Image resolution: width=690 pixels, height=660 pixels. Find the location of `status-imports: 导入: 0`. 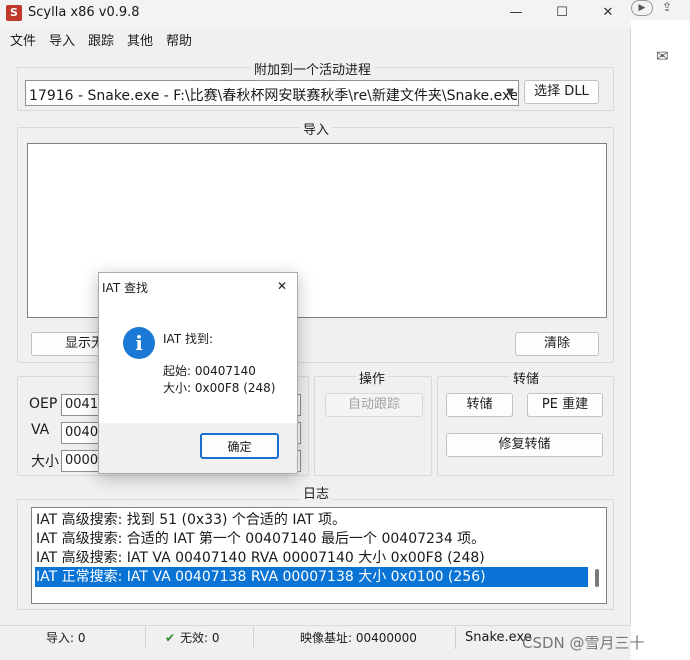

status-imports: 导入: 0 is located at coordinates (66, 638).